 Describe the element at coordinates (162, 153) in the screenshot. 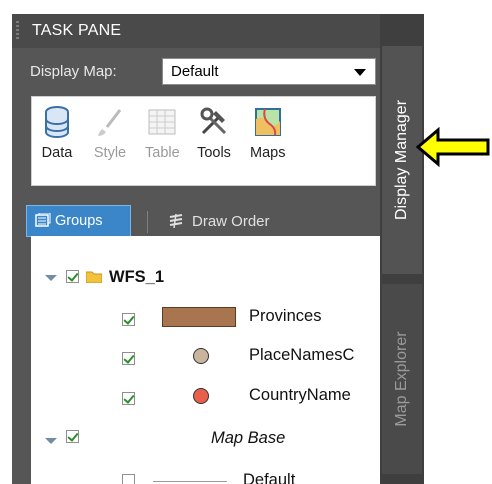

I see `table-button-label: Table` at that location.